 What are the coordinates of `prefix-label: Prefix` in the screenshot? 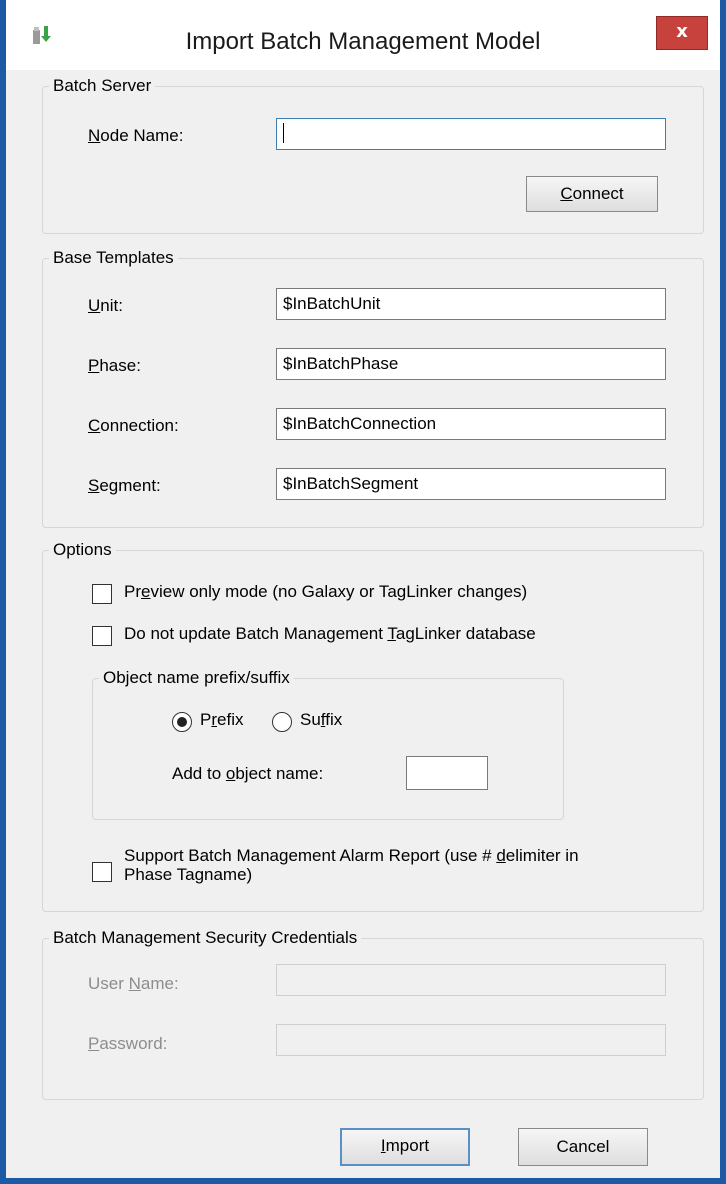 It's located at (221, 720).